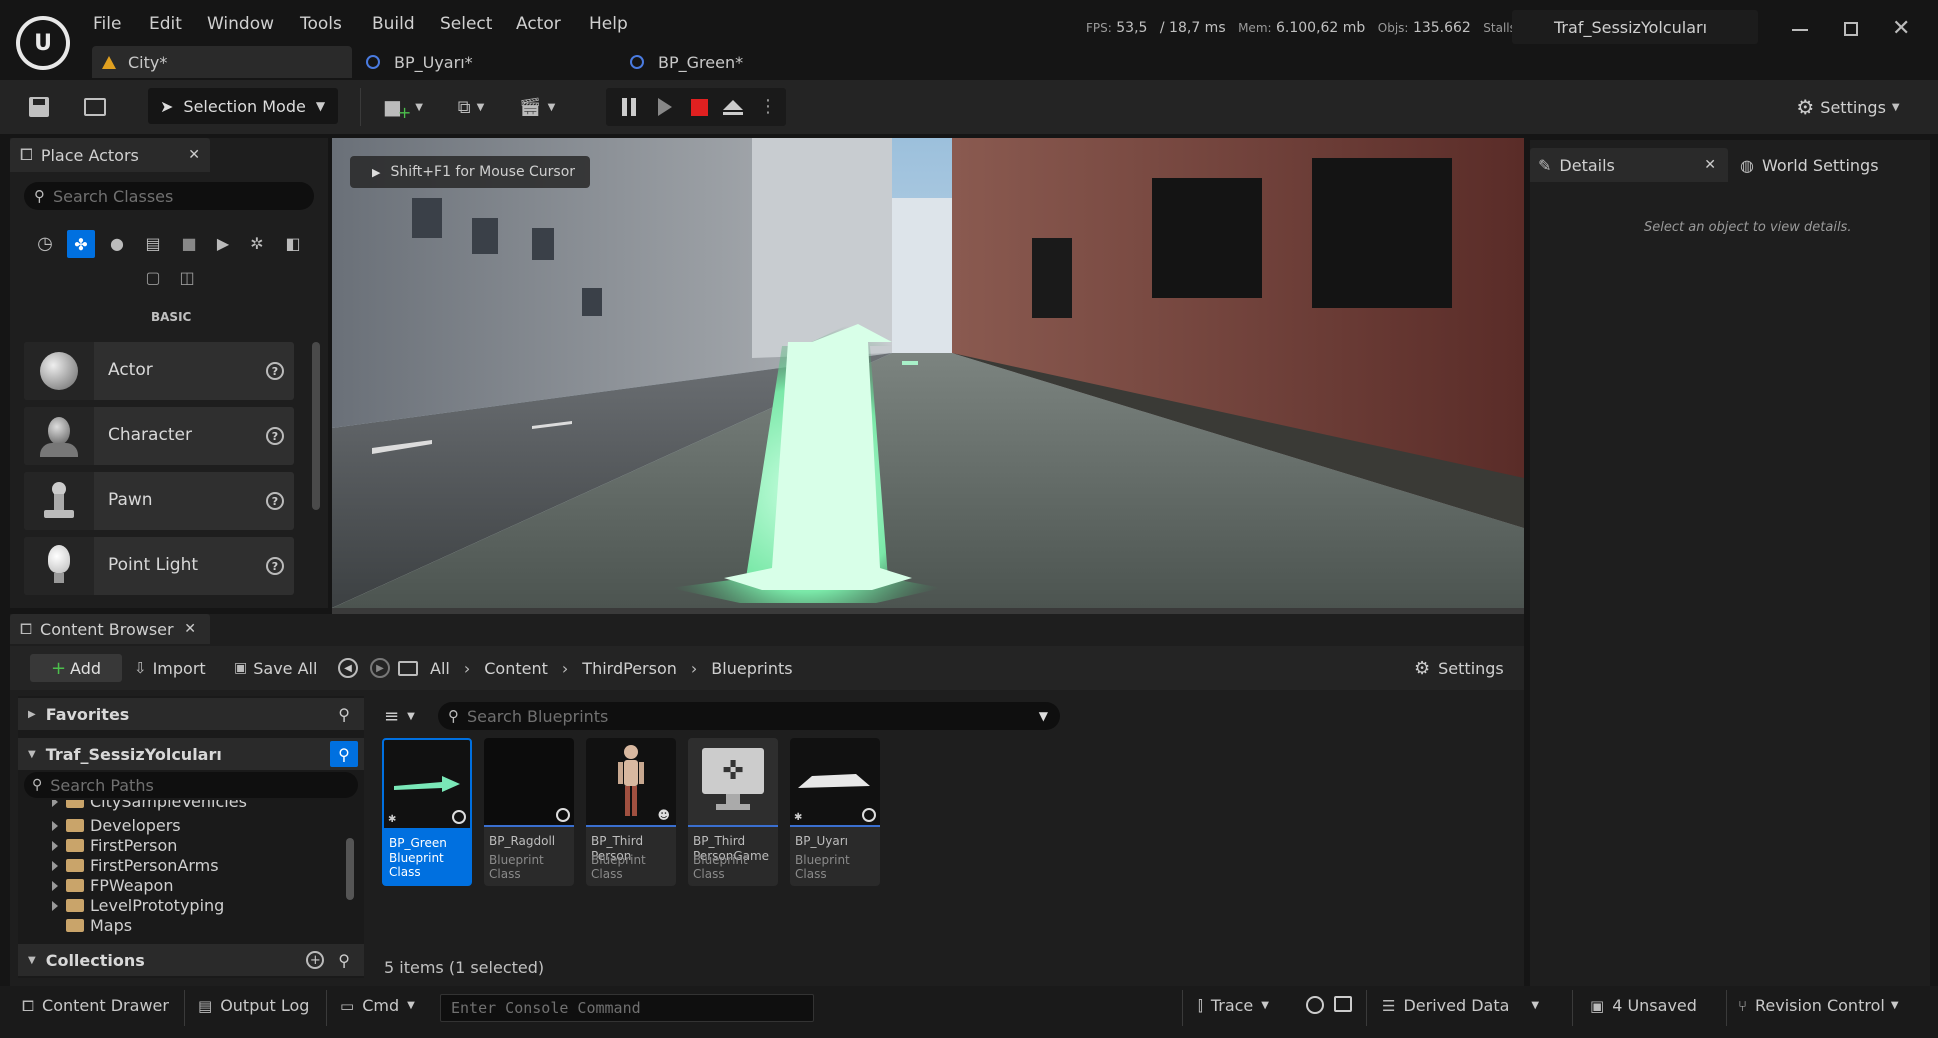  Describe the element at coordinates (165, 24) in the screenshot. I see `menu-edit: Edit` at that location.